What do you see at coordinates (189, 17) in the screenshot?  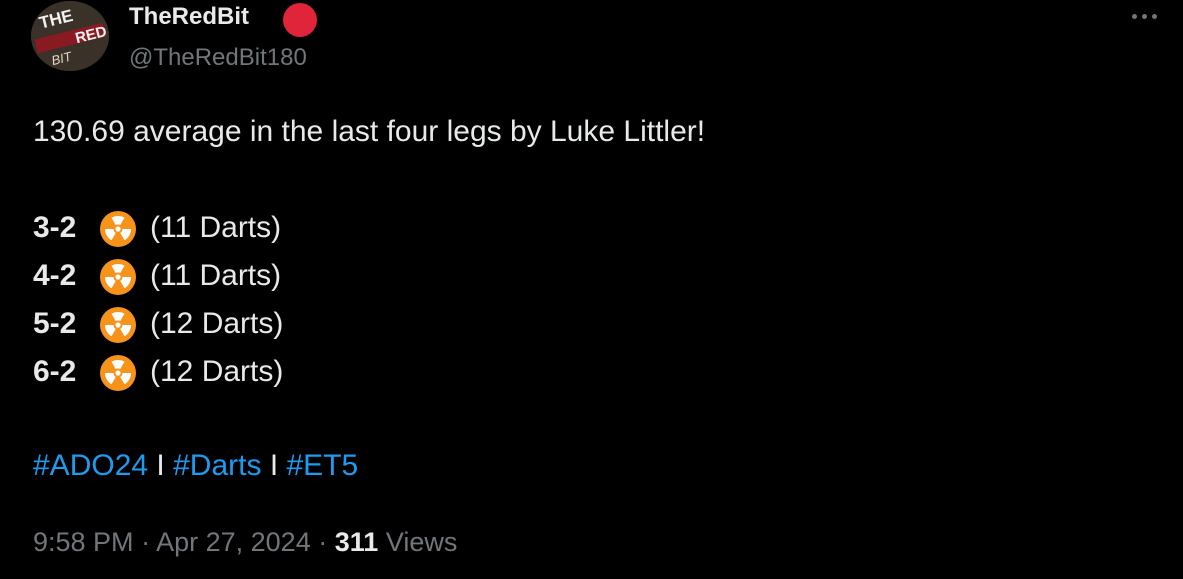 I see `author-display-name: TheRedBit` at bounding box center [189, 17].